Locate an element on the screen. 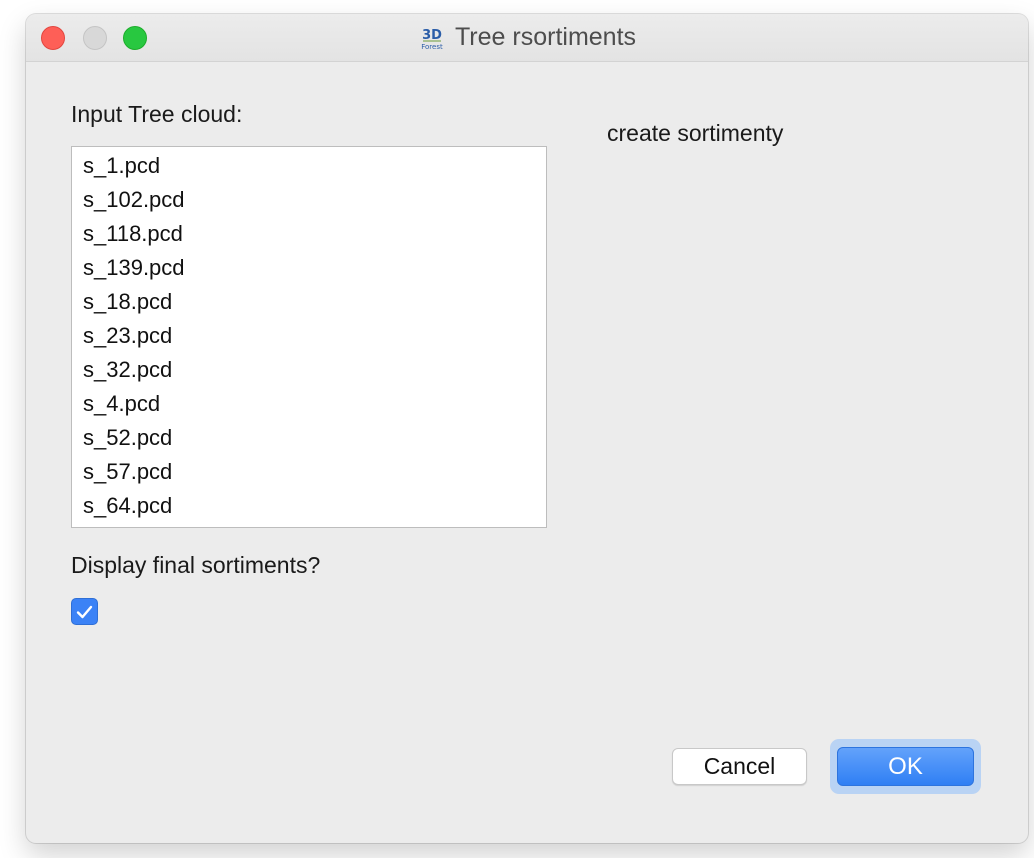 The width and height of the screenshot is (1034, 858). list-item: s_57.pcd is located at coordinates (309, 472).